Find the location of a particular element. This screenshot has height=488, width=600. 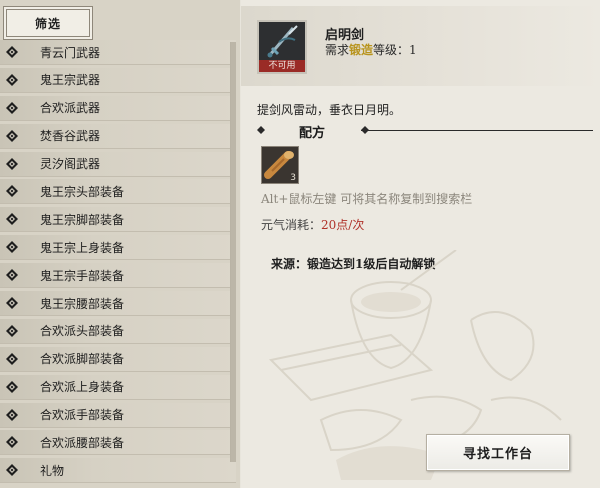

item-requirement: 需求锻造等级：1 is located at coordinates (371, 49).